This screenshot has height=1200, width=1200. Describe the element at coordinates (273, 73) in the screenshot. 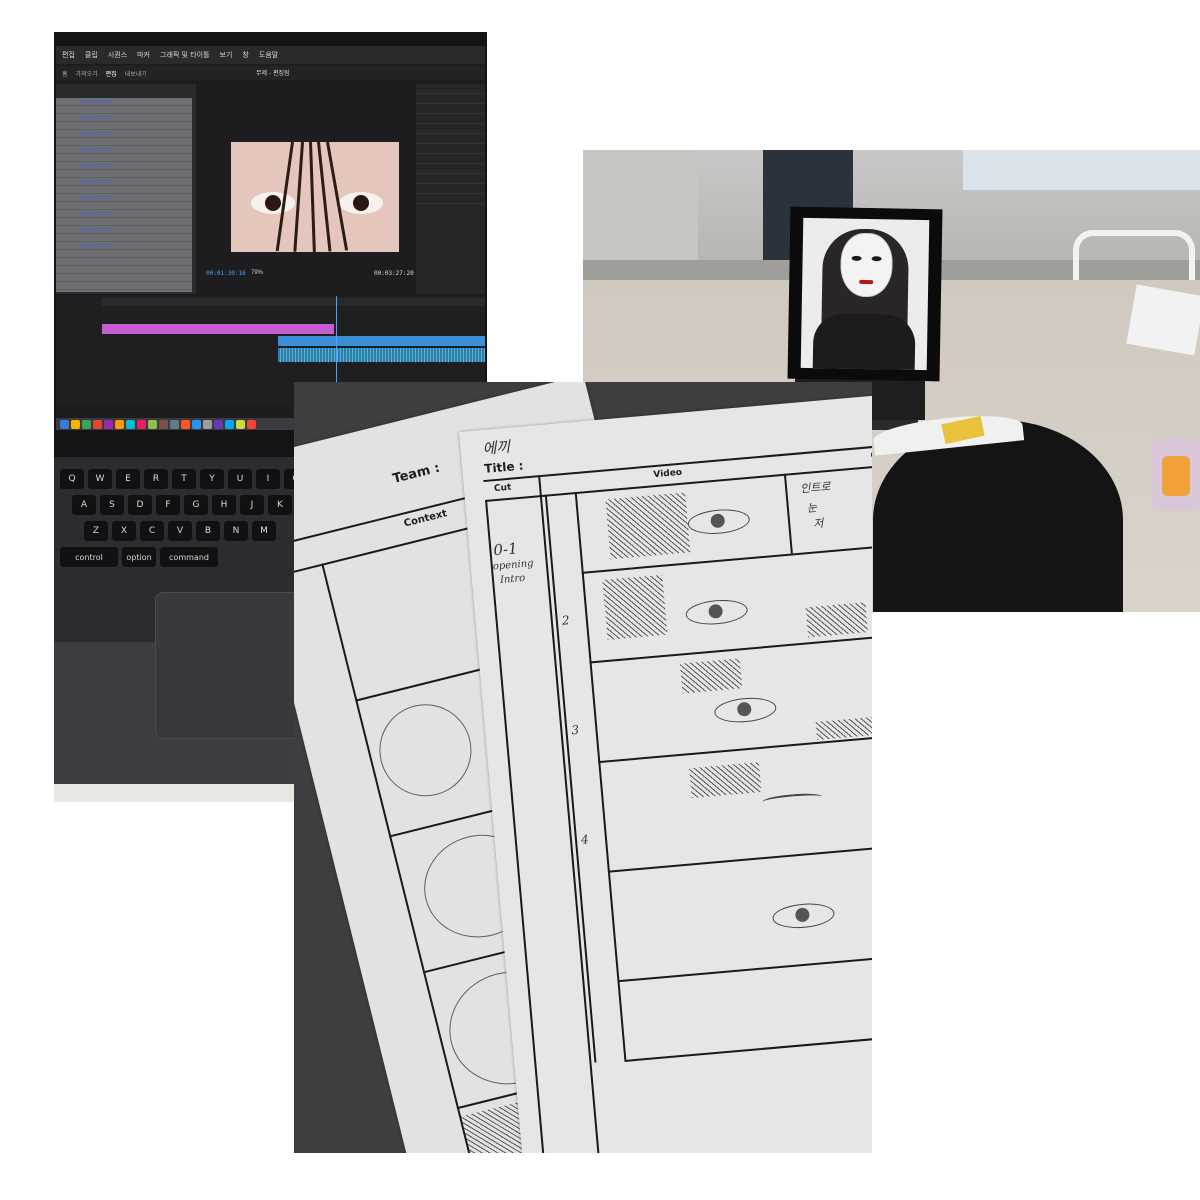

I see `window-title: 무제 - 편집됨` at that location.